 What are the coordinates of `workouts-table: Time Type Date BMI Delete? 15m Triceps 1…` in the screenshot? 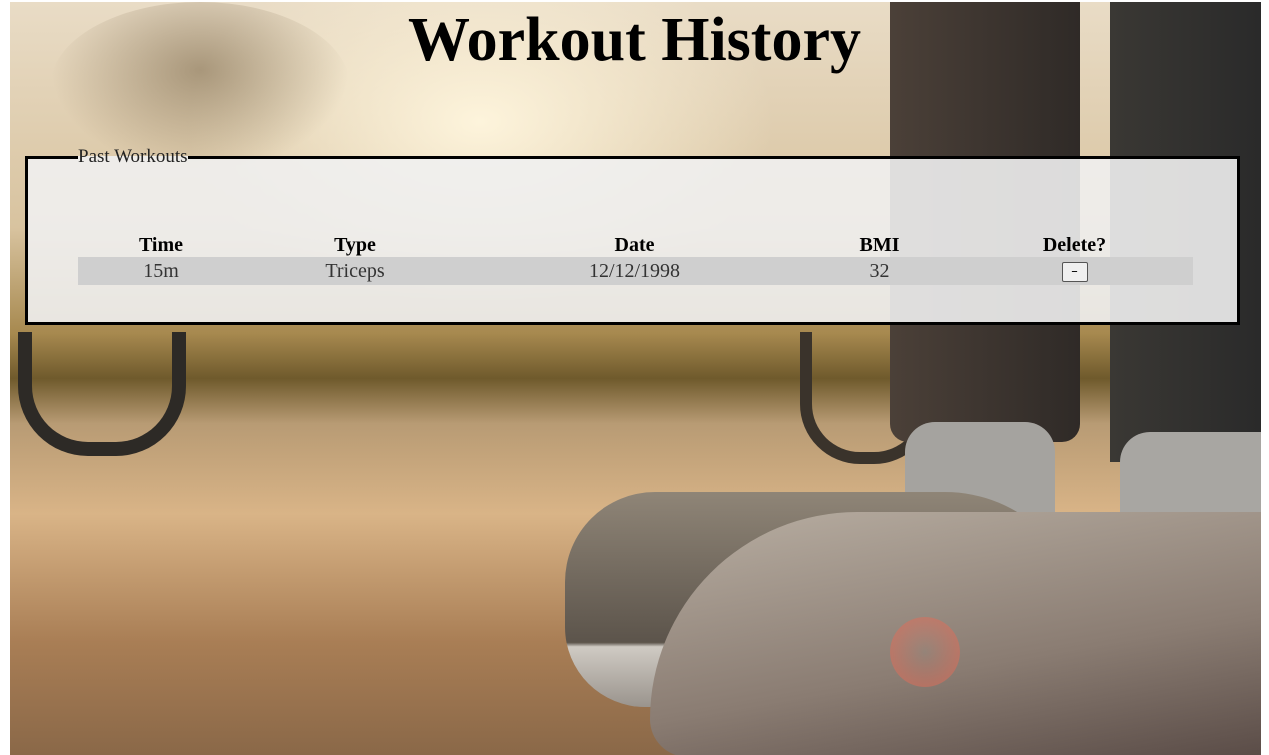 It's located at (635, 257).